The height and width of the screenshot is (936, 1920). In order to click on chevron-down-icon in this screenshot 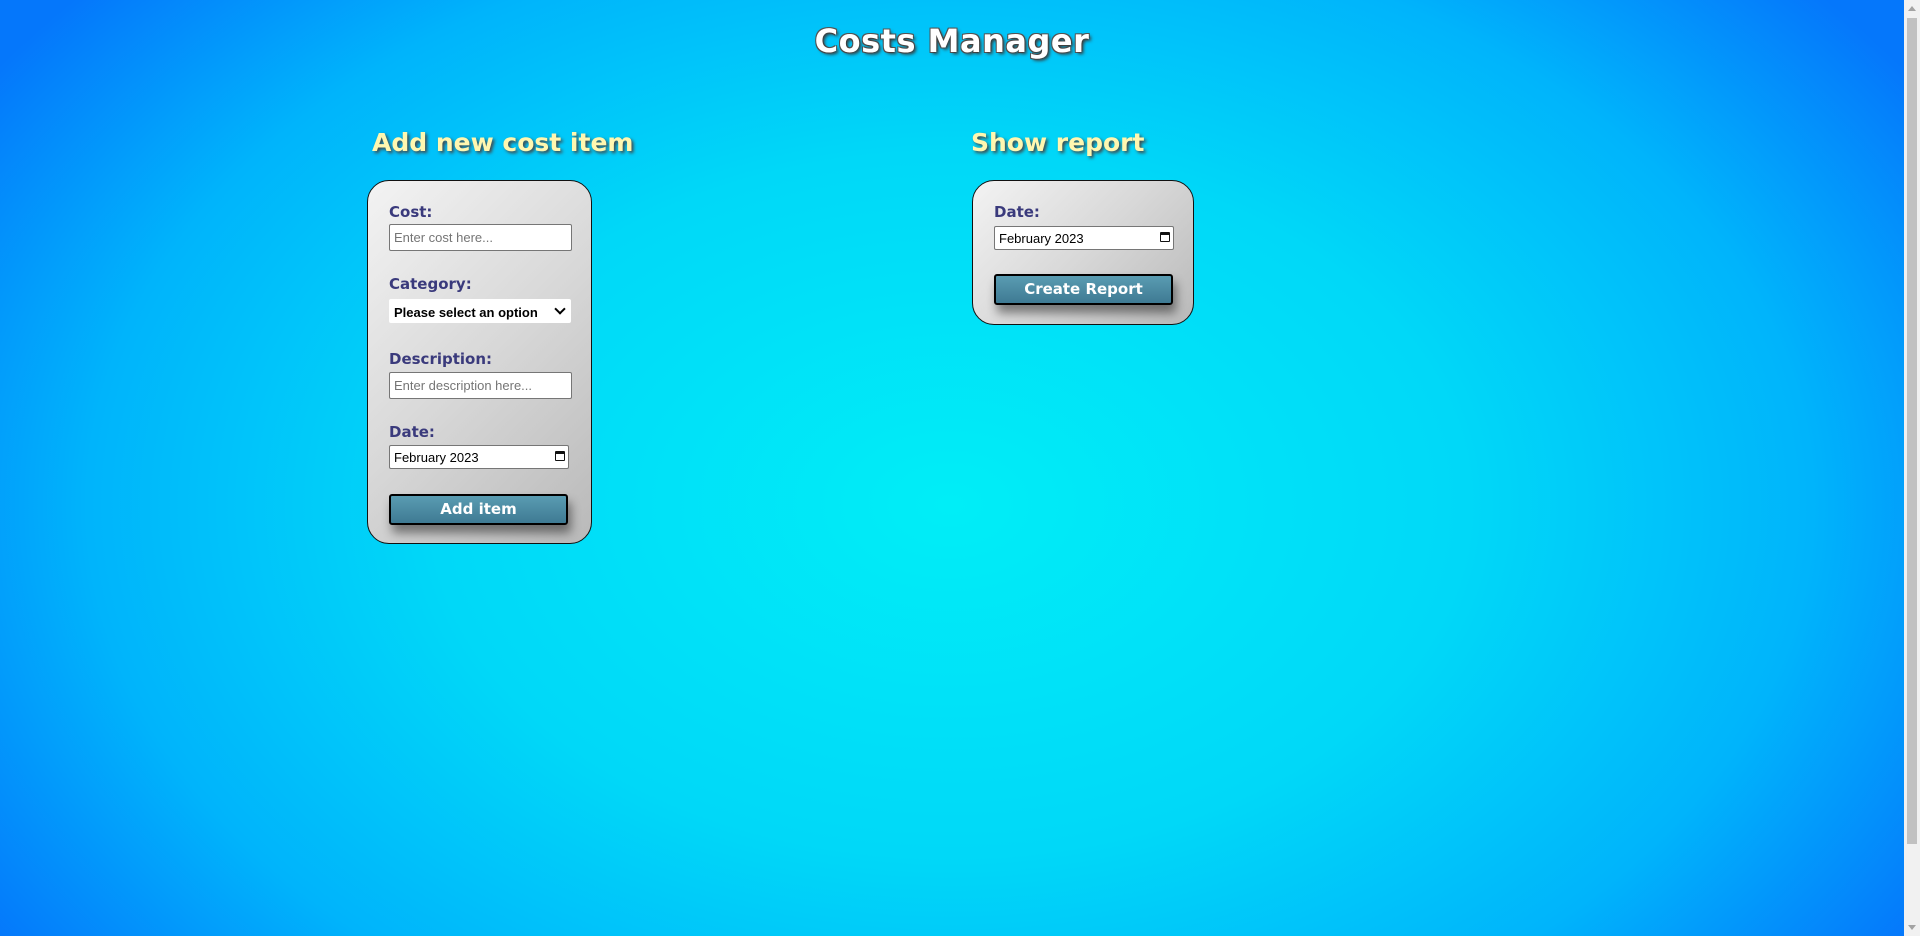, I will do `click(560, 309)`.